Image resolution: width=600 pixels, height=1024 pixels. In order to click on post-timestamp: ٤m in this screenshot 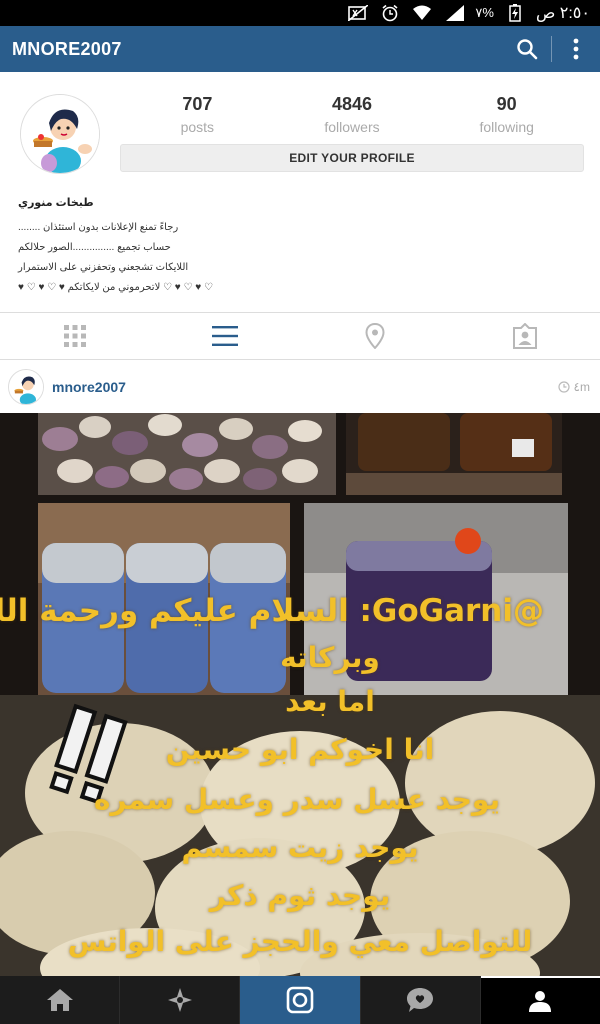, I will do `click(578, 387)`.